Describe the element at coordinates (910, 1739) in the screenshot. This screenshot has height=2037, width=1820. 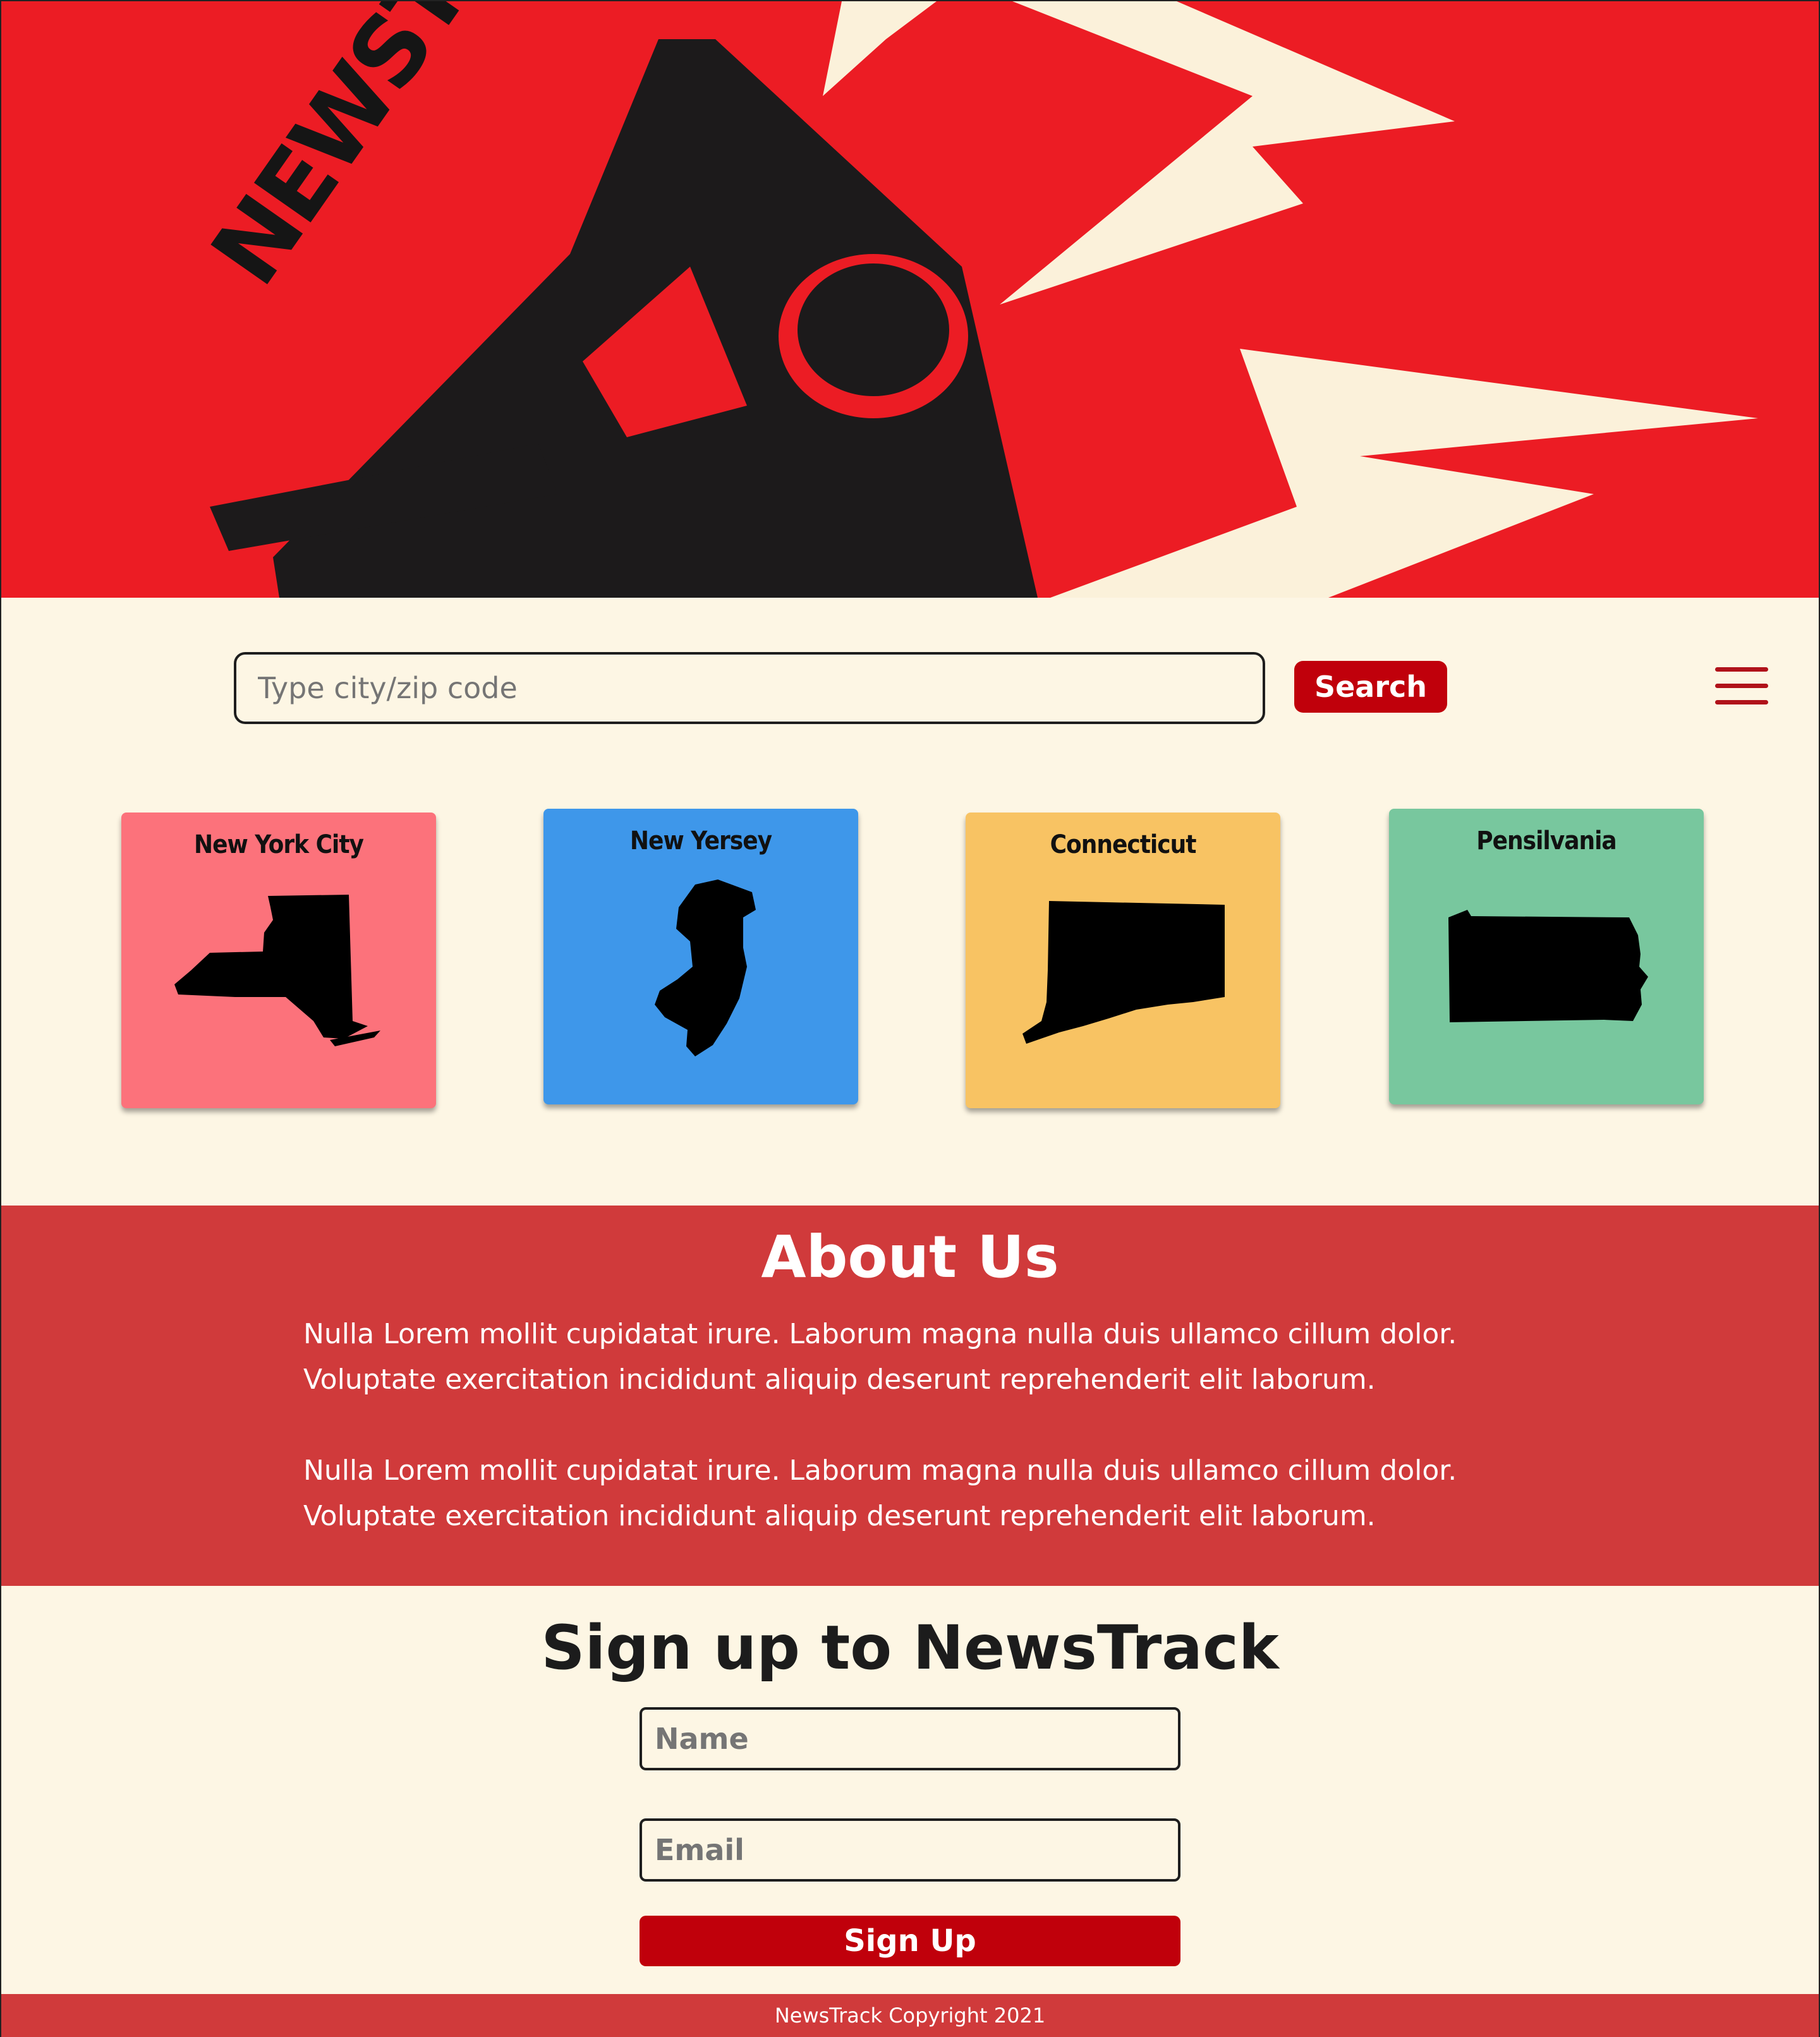
I see `name-field` at that location.